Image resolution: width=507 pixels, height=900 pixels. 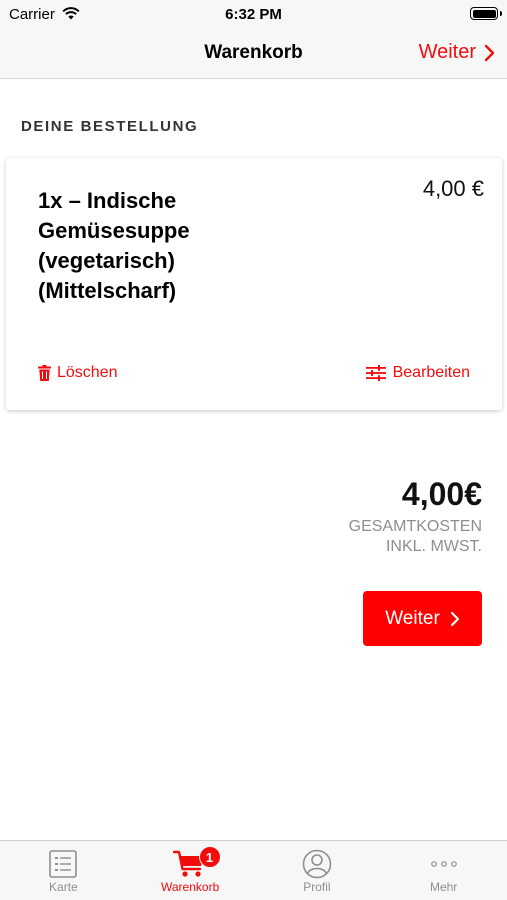 What do you see at coordinates (415, 526) in the screenshot?
I see `total-label-line1: GESAMTKOSTEN` at bounding box center [415, 526].